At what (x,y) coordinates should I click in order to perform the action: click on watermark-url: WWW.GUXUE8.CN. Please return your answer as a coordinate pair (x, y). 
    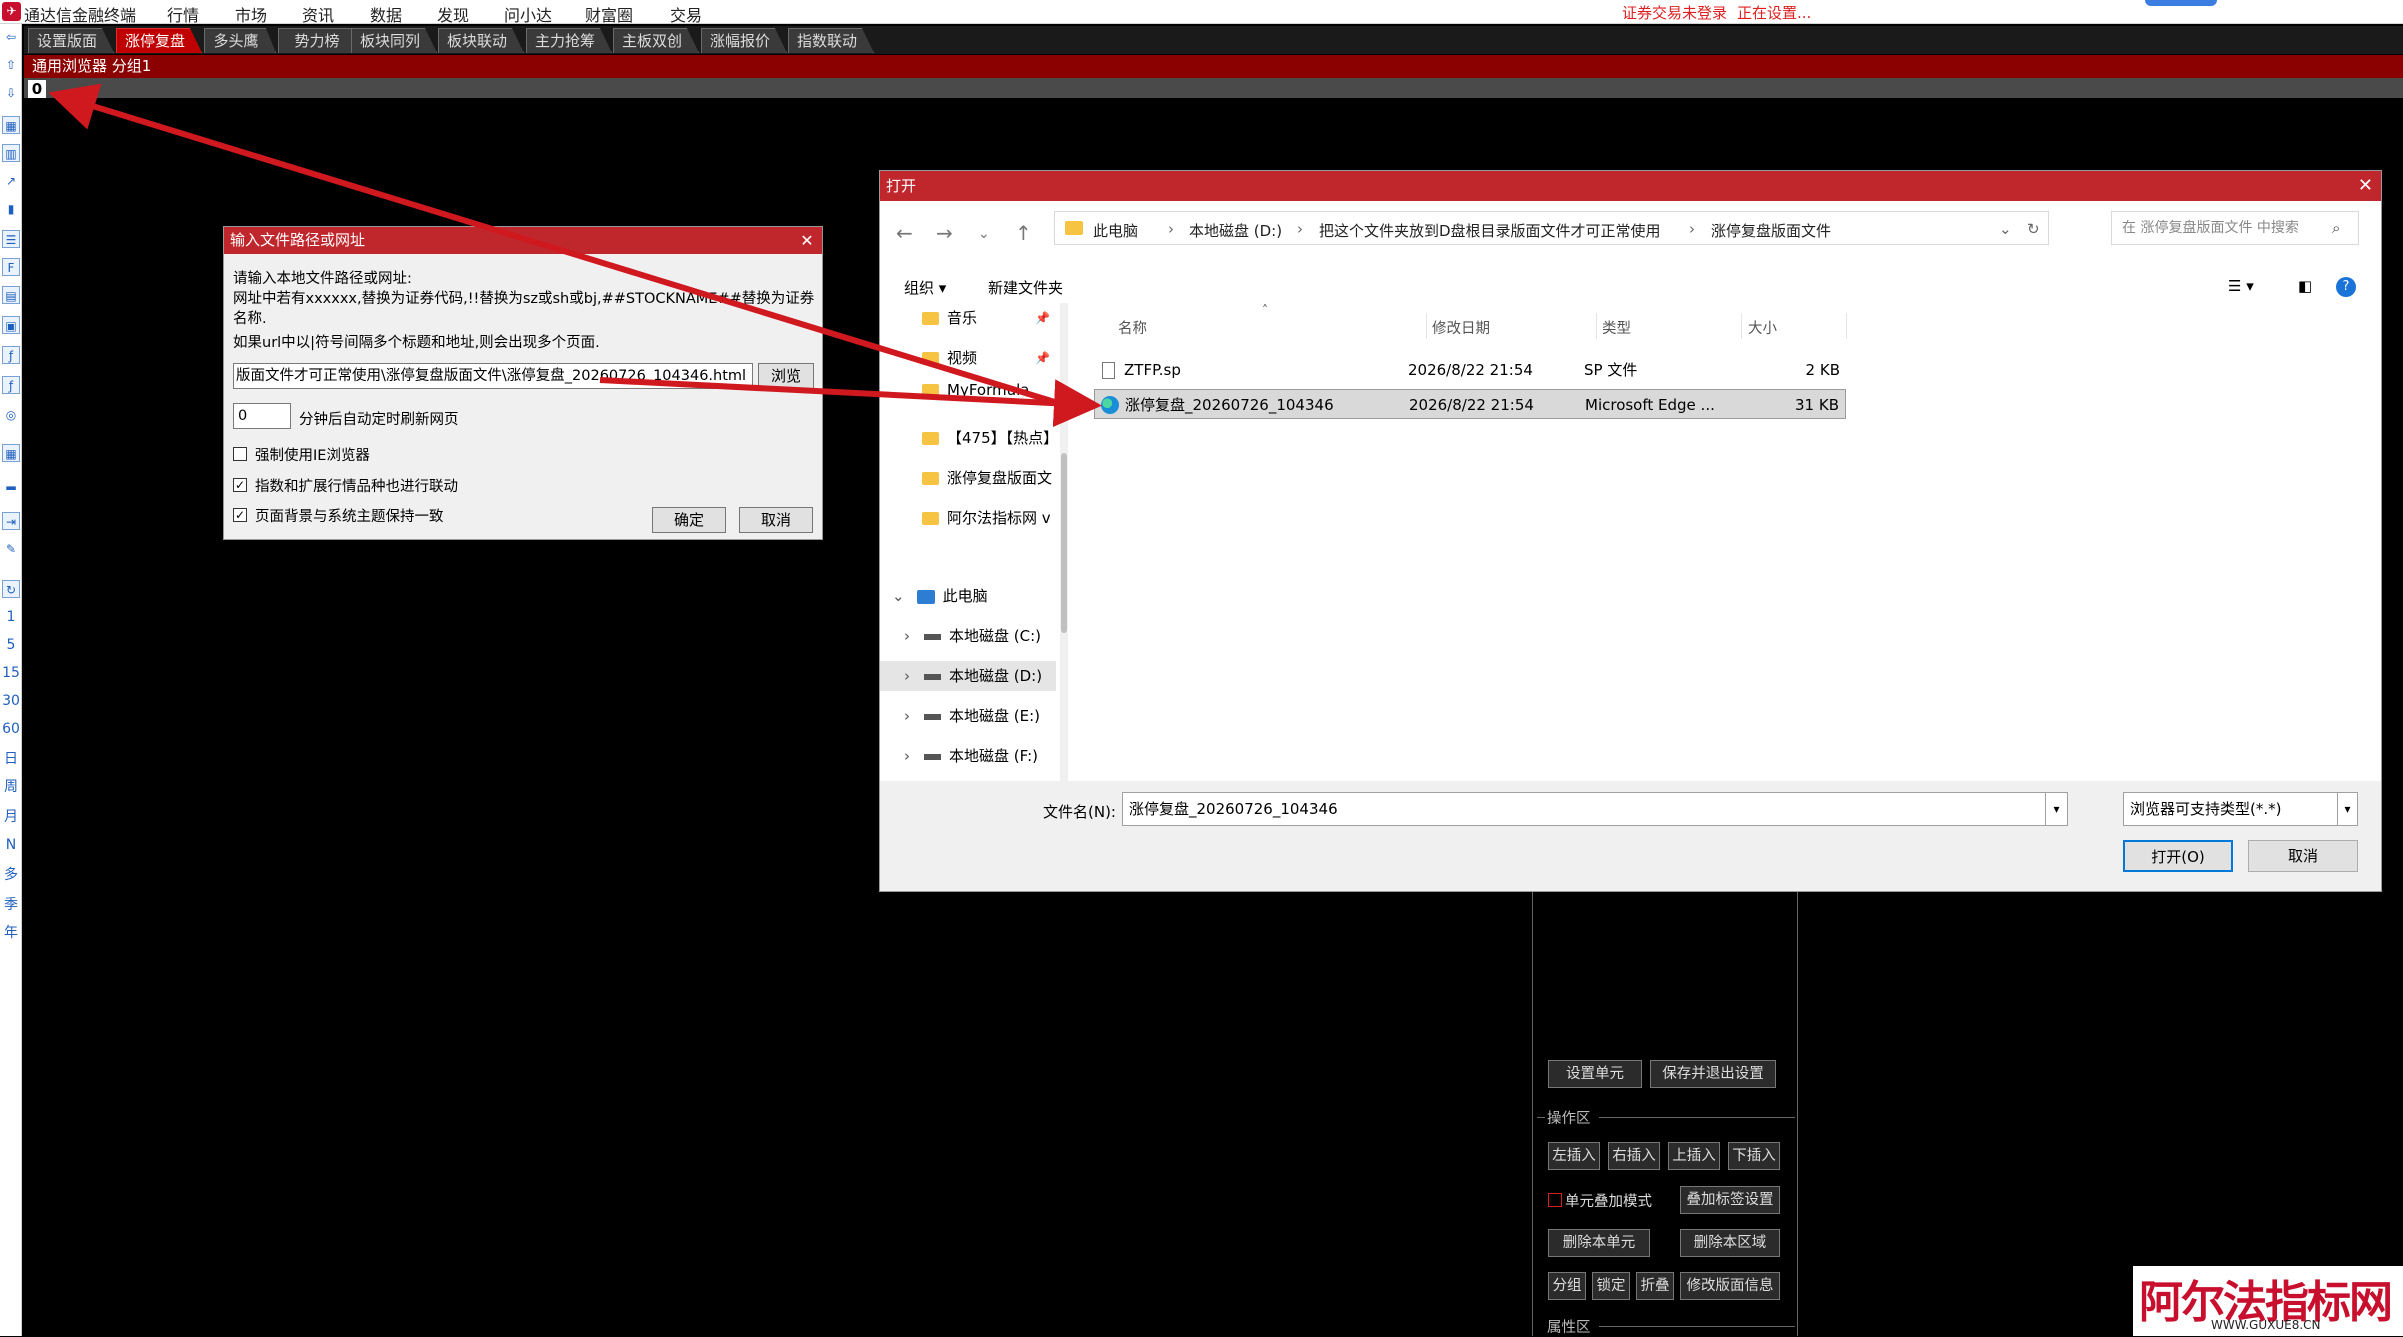
    Looking at the image, I should click on (2266, 1325).